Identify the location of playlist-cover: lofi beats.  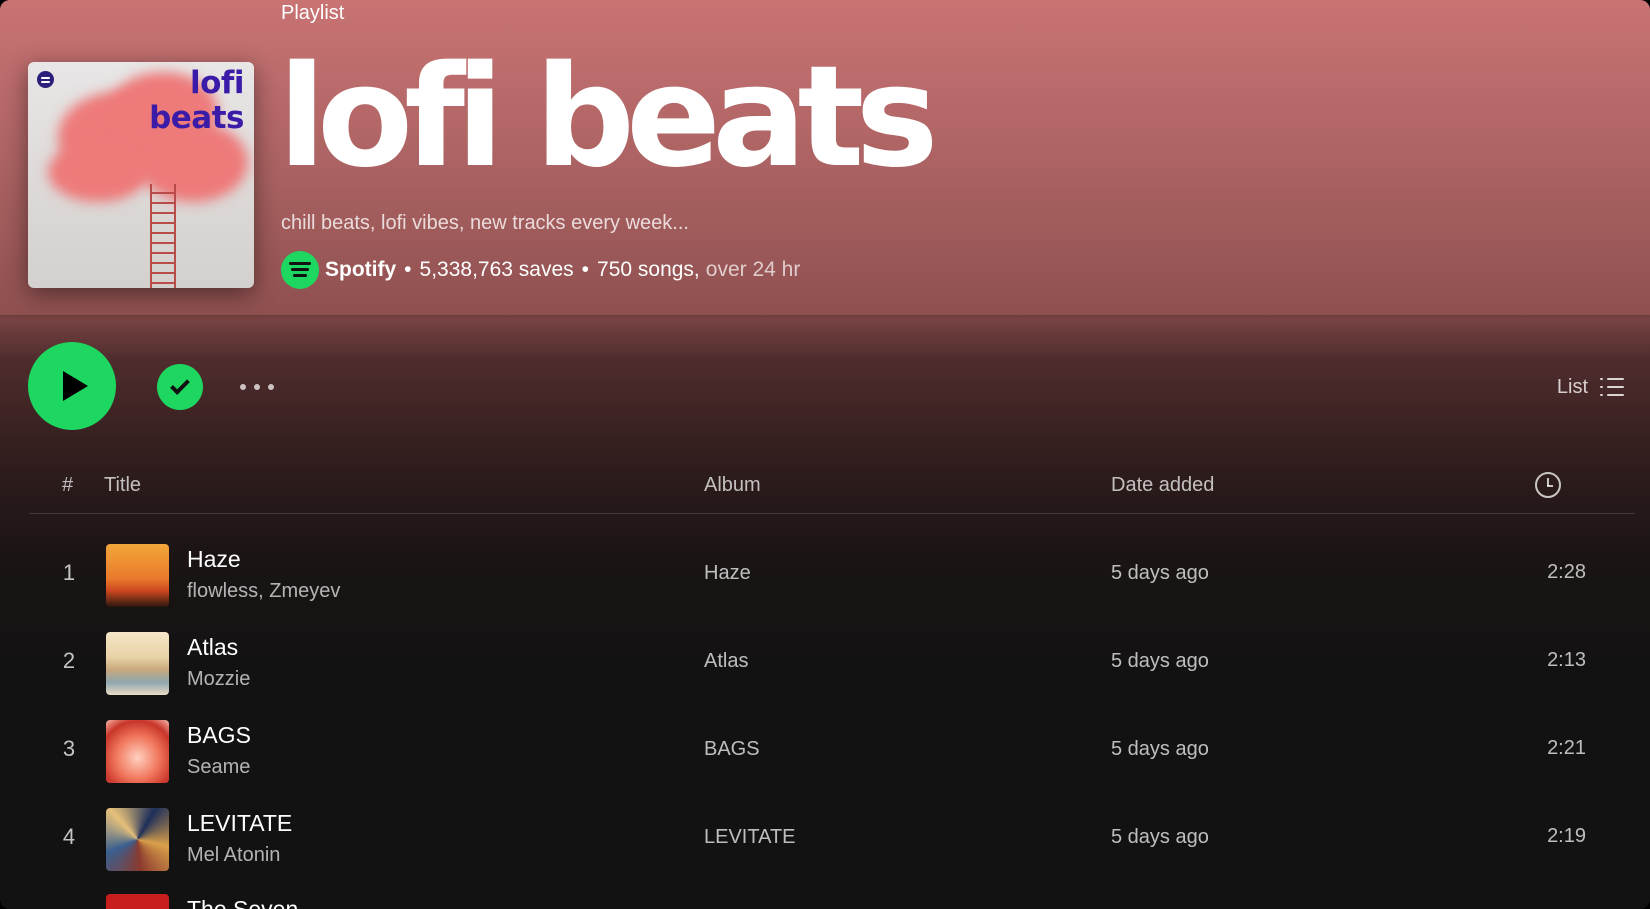
(141, 175).